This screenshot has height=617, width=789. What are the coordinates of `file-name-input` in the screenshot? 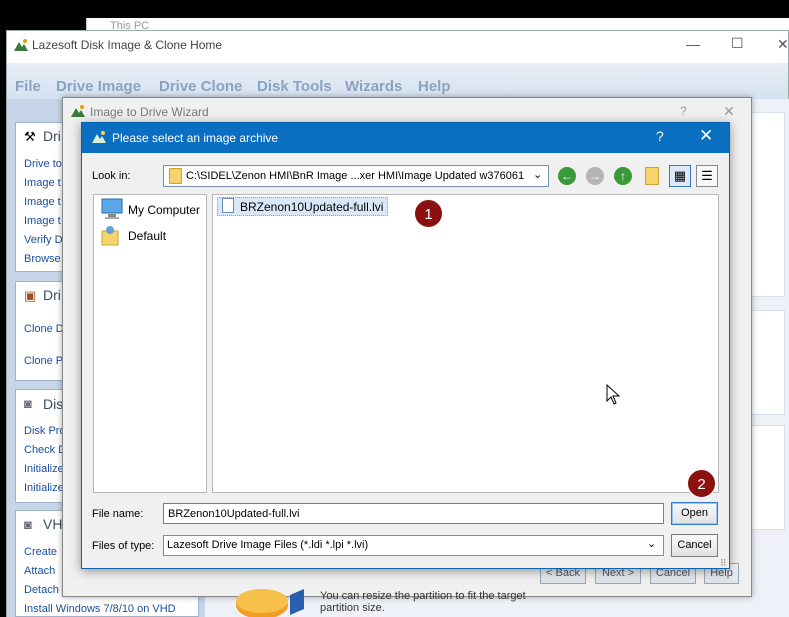 It's located at (413, 513).